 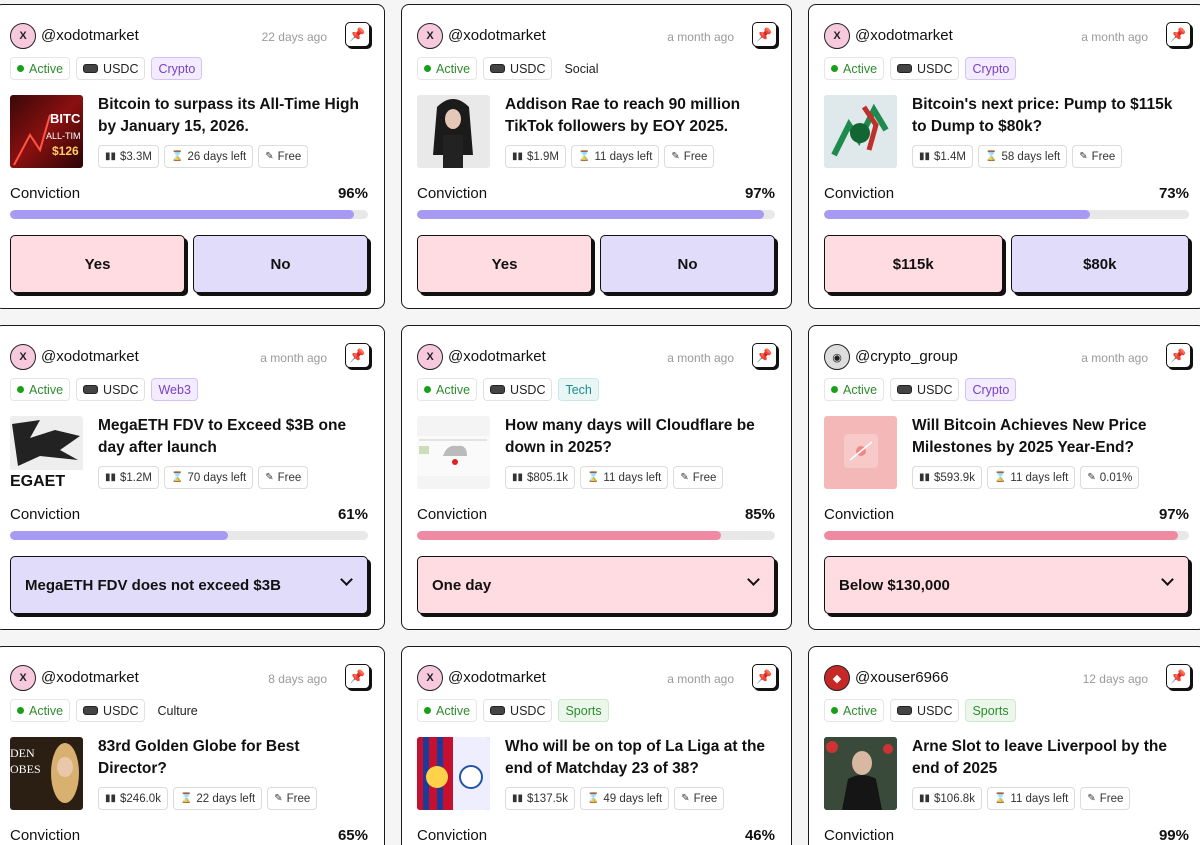 What do you see at coordinates (942, 156) in the screenshot?
I see `volume-stat: ▮▮ $1.4M` at bounding box center [942, 156].